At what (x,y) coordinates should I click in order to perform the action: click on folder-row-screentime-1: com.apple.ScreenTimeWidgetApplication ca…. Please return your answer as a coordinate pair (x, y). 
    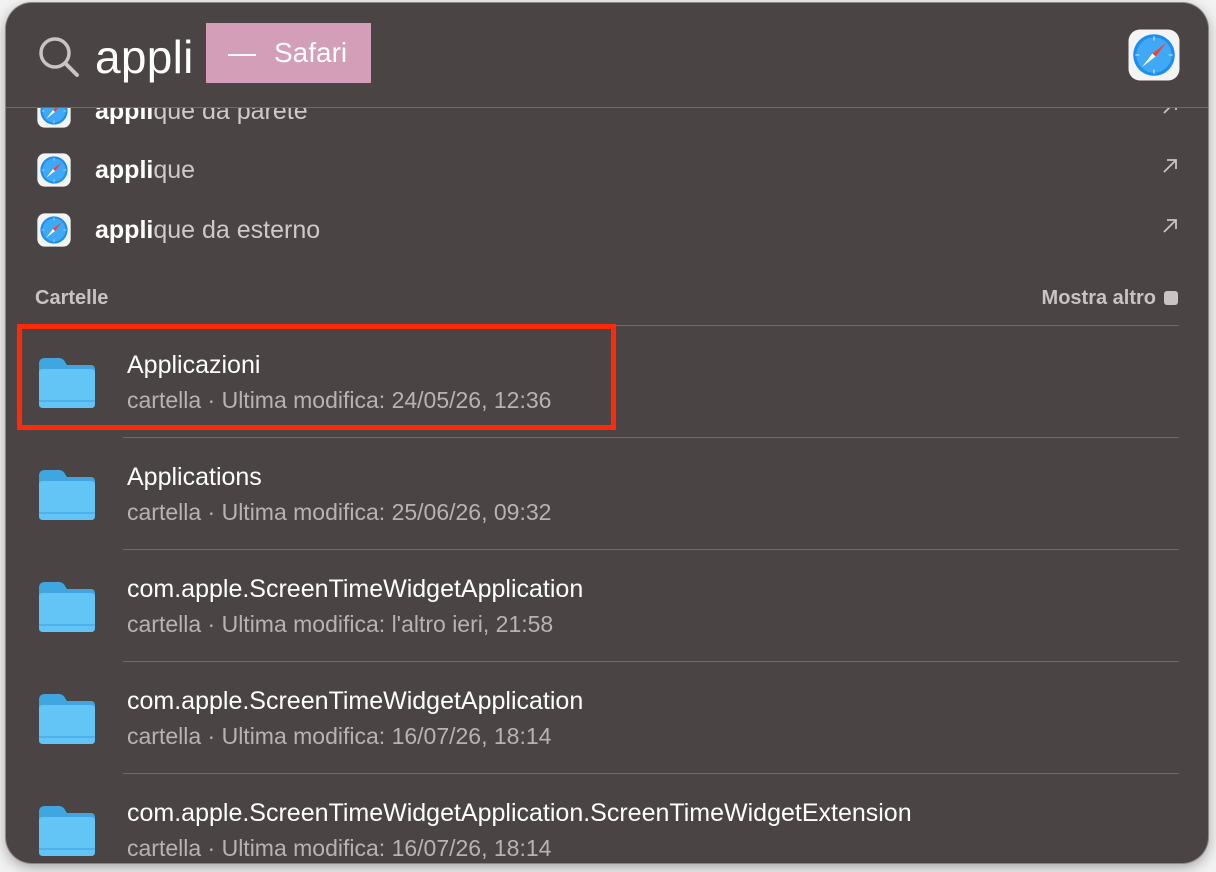
    Looking at the image, I should click on (607, 606).